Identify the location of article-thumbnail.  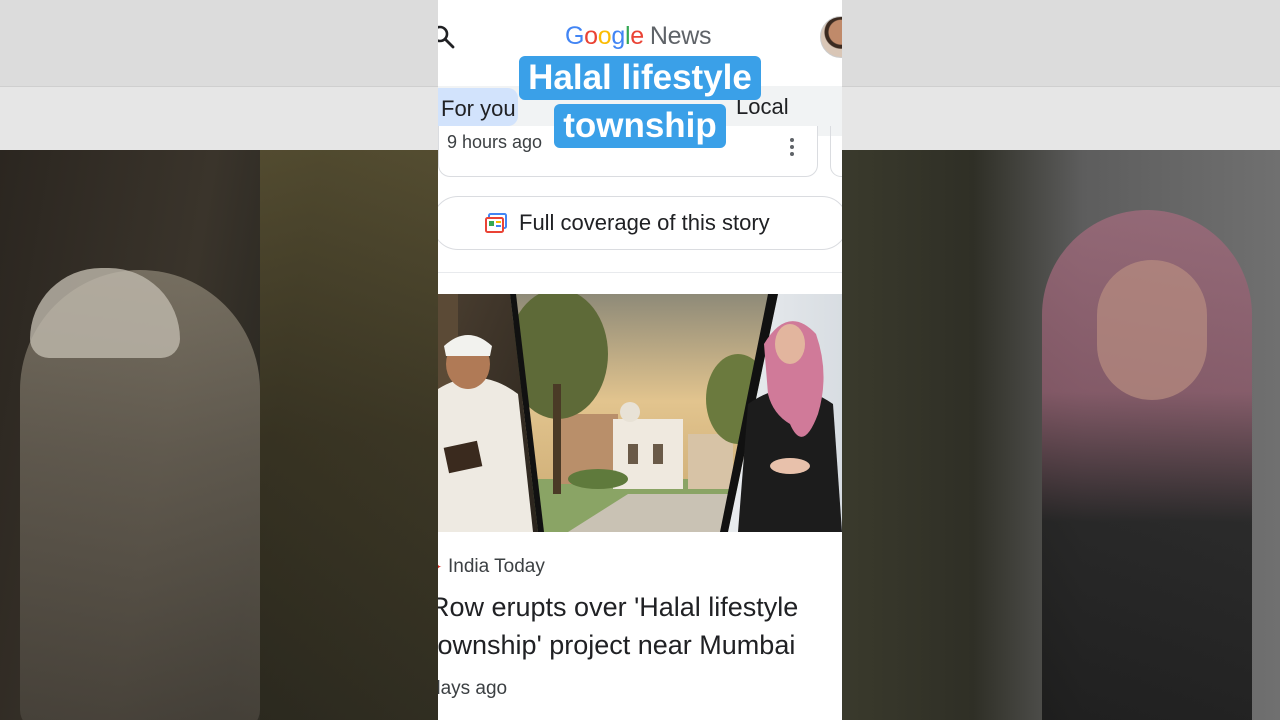
(640, 413).